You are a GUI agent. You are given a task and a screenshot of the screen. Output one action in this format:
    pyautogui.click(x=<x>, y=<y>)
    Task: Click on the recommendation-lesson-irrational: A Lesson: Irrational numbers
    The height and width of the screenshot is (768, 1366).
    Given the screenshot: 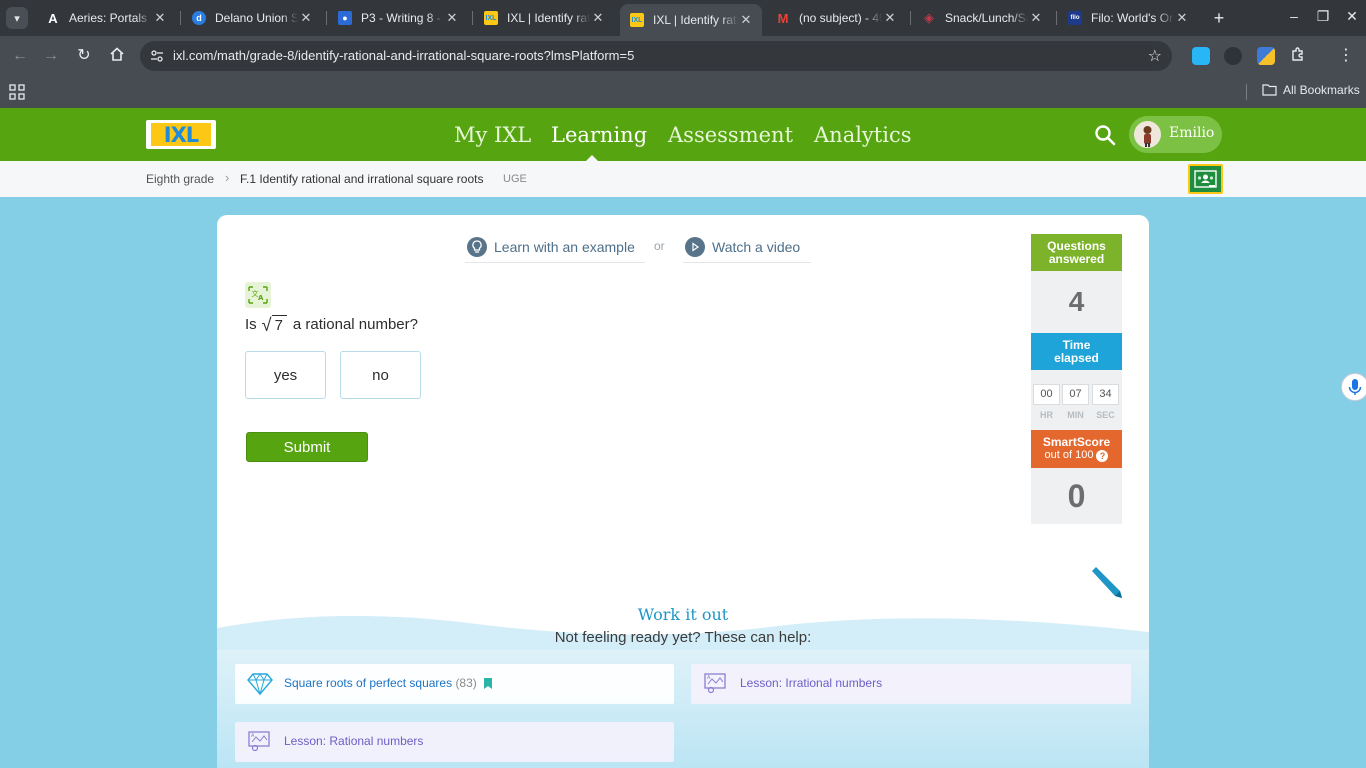 What is the action you would take?
    pyautogui.click(x=911, y=684)
    